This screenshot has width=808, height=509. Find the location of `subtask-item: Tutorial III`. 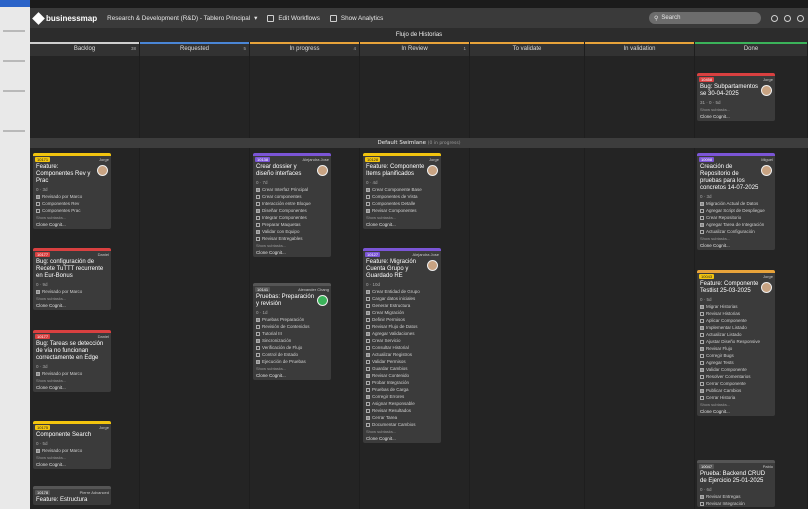

subtask-item: Tutorial III is located at coordinates (292, 333).